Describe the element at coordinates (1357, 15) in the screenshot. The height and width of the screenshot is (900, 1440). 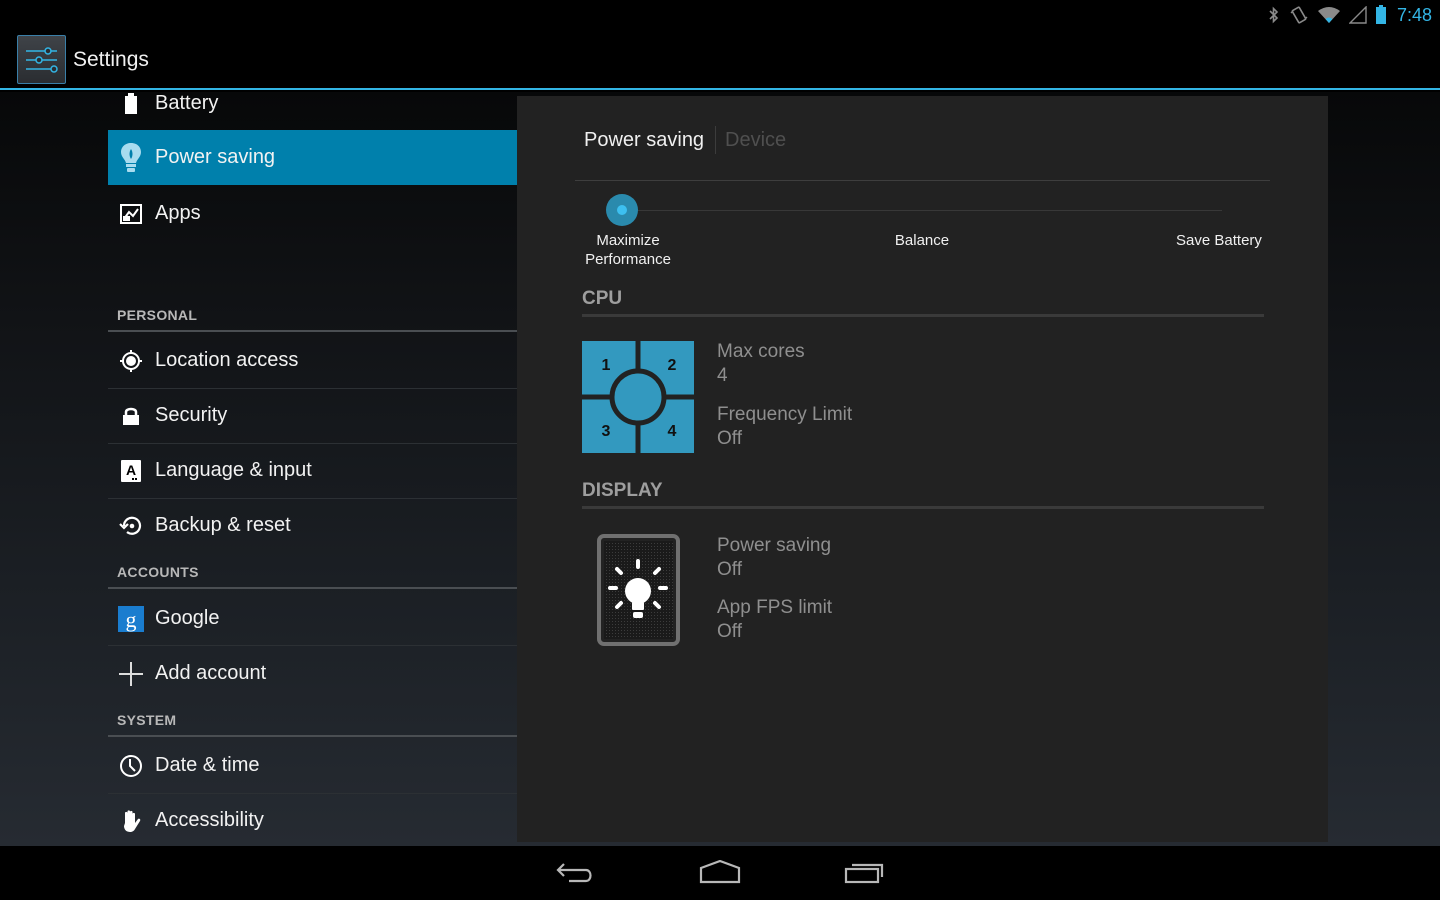
I see `cell-signal-icon` at that location.